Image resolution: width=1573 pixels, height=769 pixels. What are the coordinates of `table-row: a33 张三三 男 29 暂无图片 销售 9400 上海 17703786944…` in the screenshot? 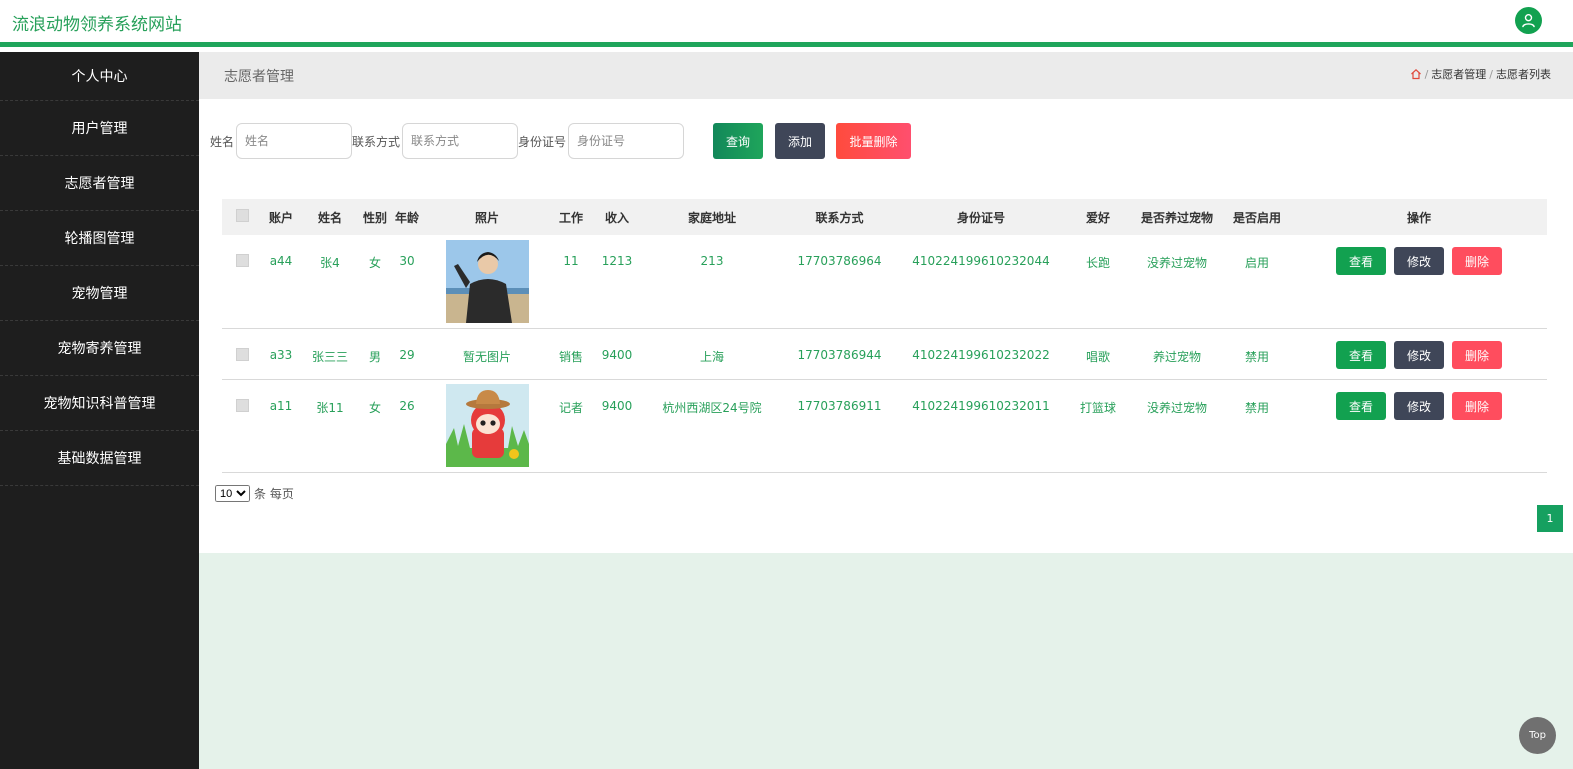 It's located at (884, 354).